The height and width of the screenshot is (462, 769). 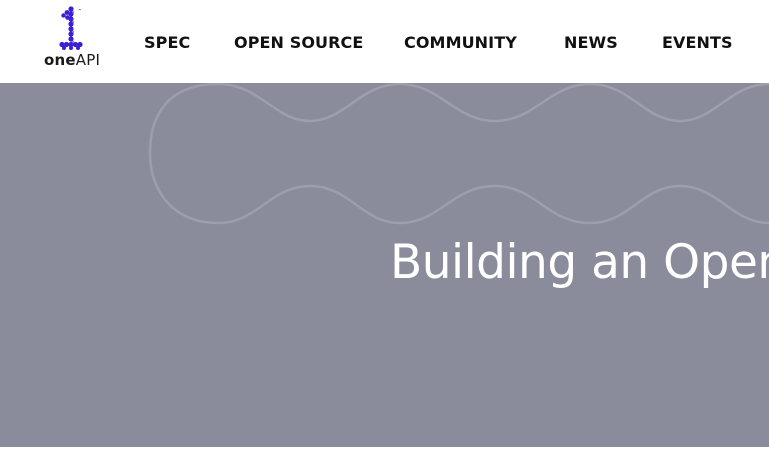 I want to click on nav-item-community: COMMUNITY, so click(x=460, y=42).